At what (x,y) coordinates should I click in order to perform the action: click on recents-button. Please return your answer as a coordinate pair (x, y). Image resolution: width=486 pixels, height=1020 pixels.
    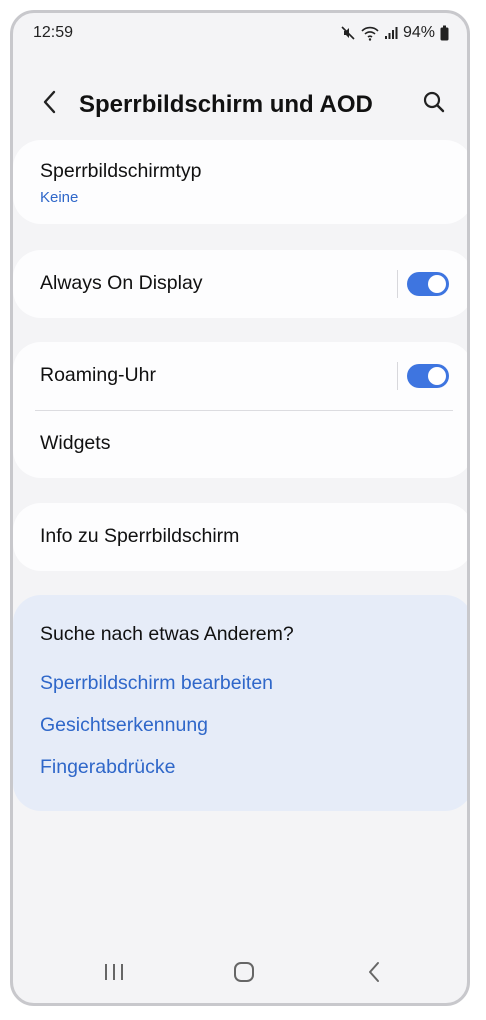
    Looking at the image, I should click on (114, 974).